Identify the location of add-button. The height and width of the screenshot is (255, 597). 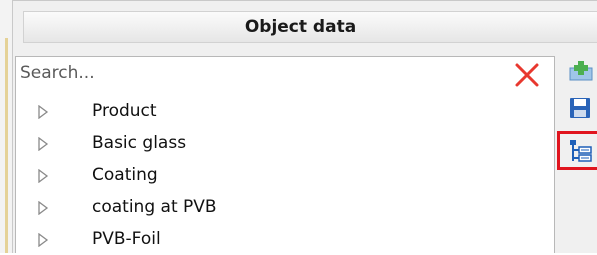
(578, 71).